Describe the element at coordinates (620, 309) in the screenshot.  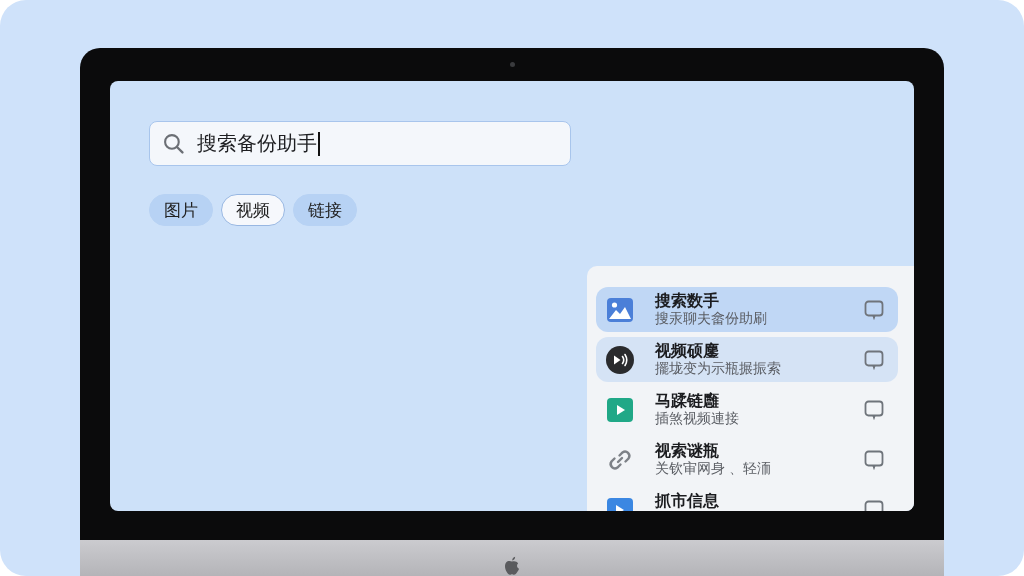
I see `image-icon` at that location.